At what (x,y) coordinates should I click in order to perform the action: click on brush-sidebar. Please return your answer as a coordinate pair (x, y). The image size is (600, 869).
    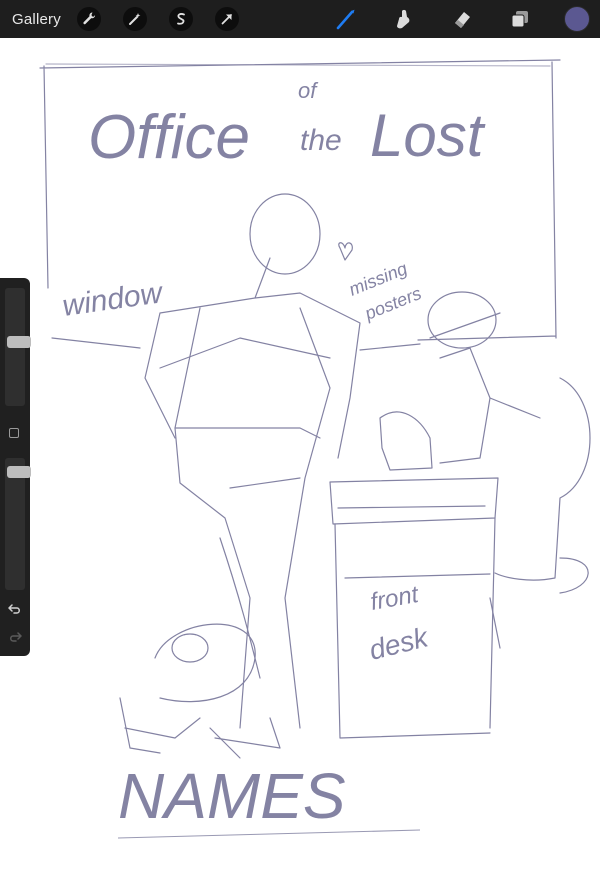
    Looking at the image, I should click on (15, 467).